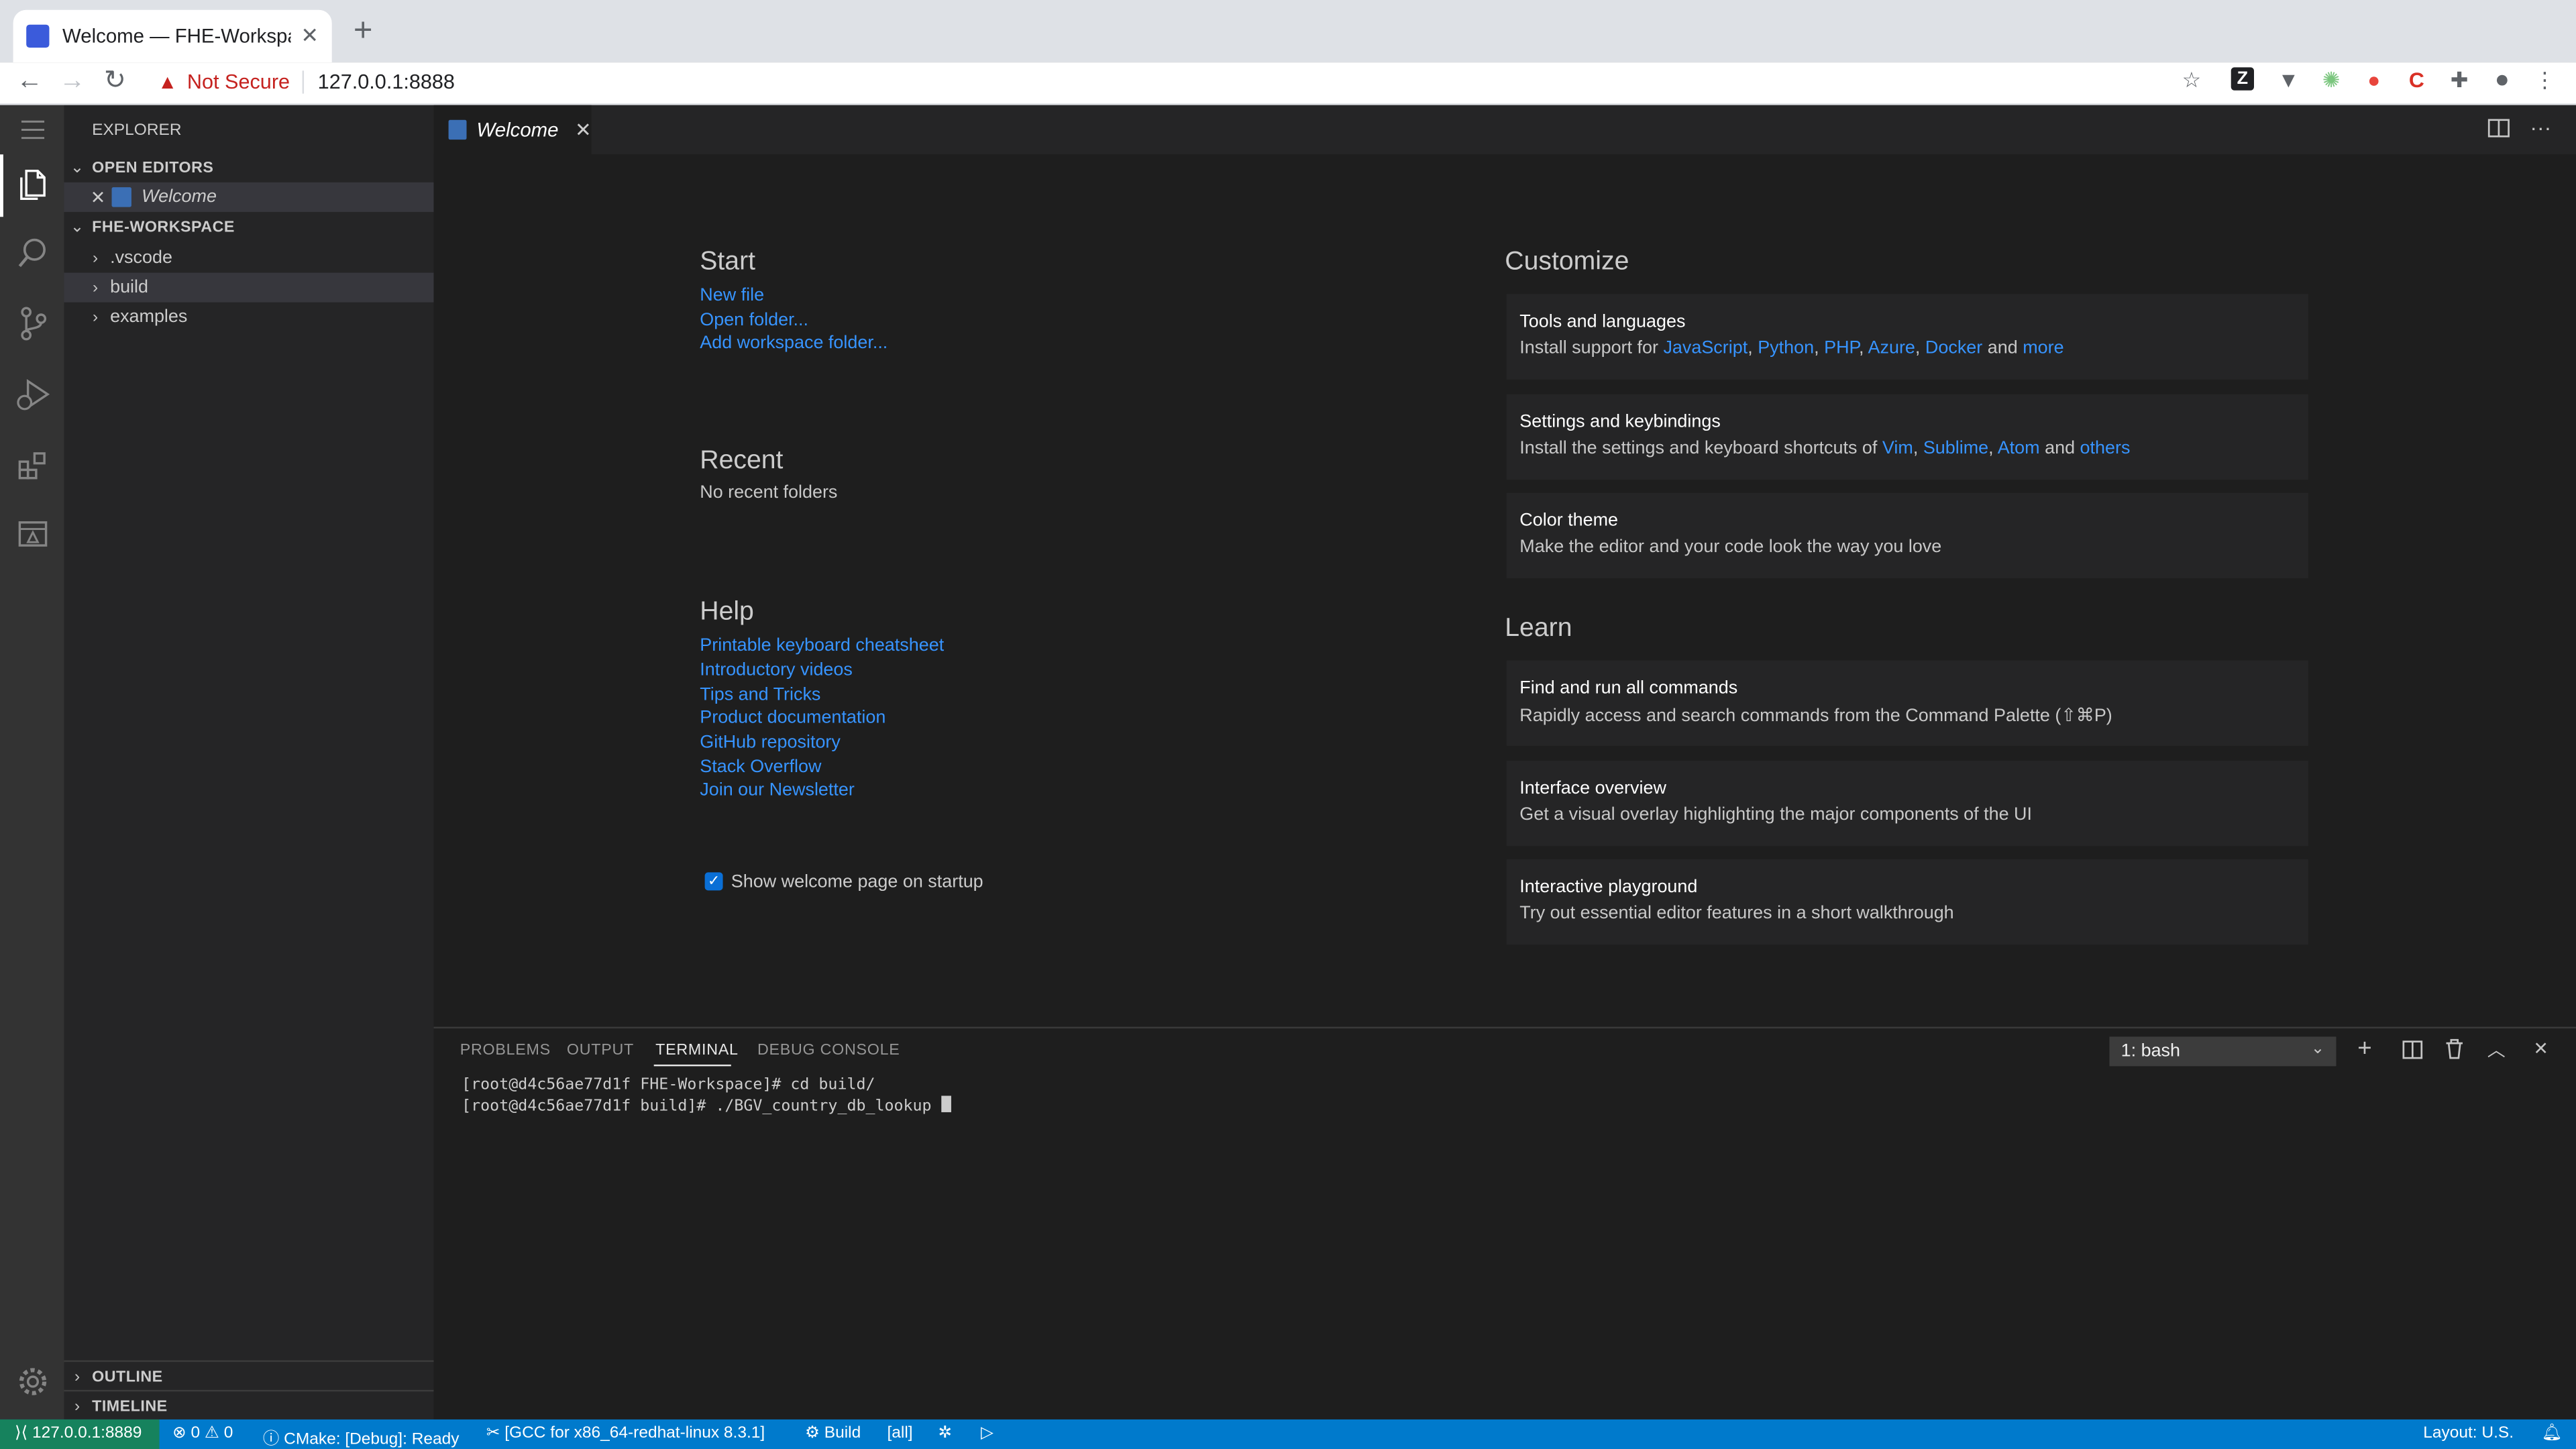 This screenshot has height=1449, width=2576. Describe the element at coordinates (2454, 1049) in the screenshot. I see `trash-icon` at that location.